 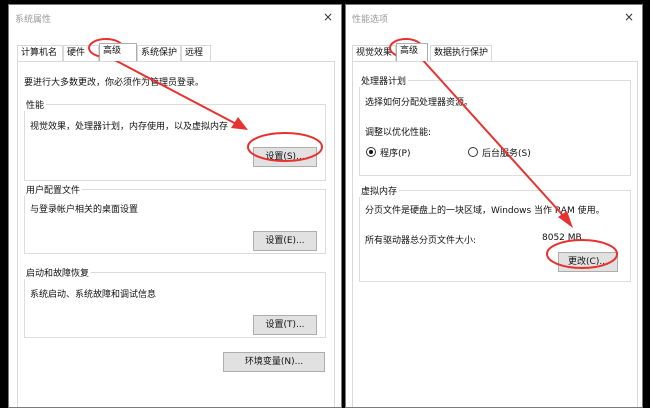 I want to click on paging-file-description: 分页文件是硬盘上的一块区域，Windows 当作 RAM 使用。, so click(x=485, y=211).